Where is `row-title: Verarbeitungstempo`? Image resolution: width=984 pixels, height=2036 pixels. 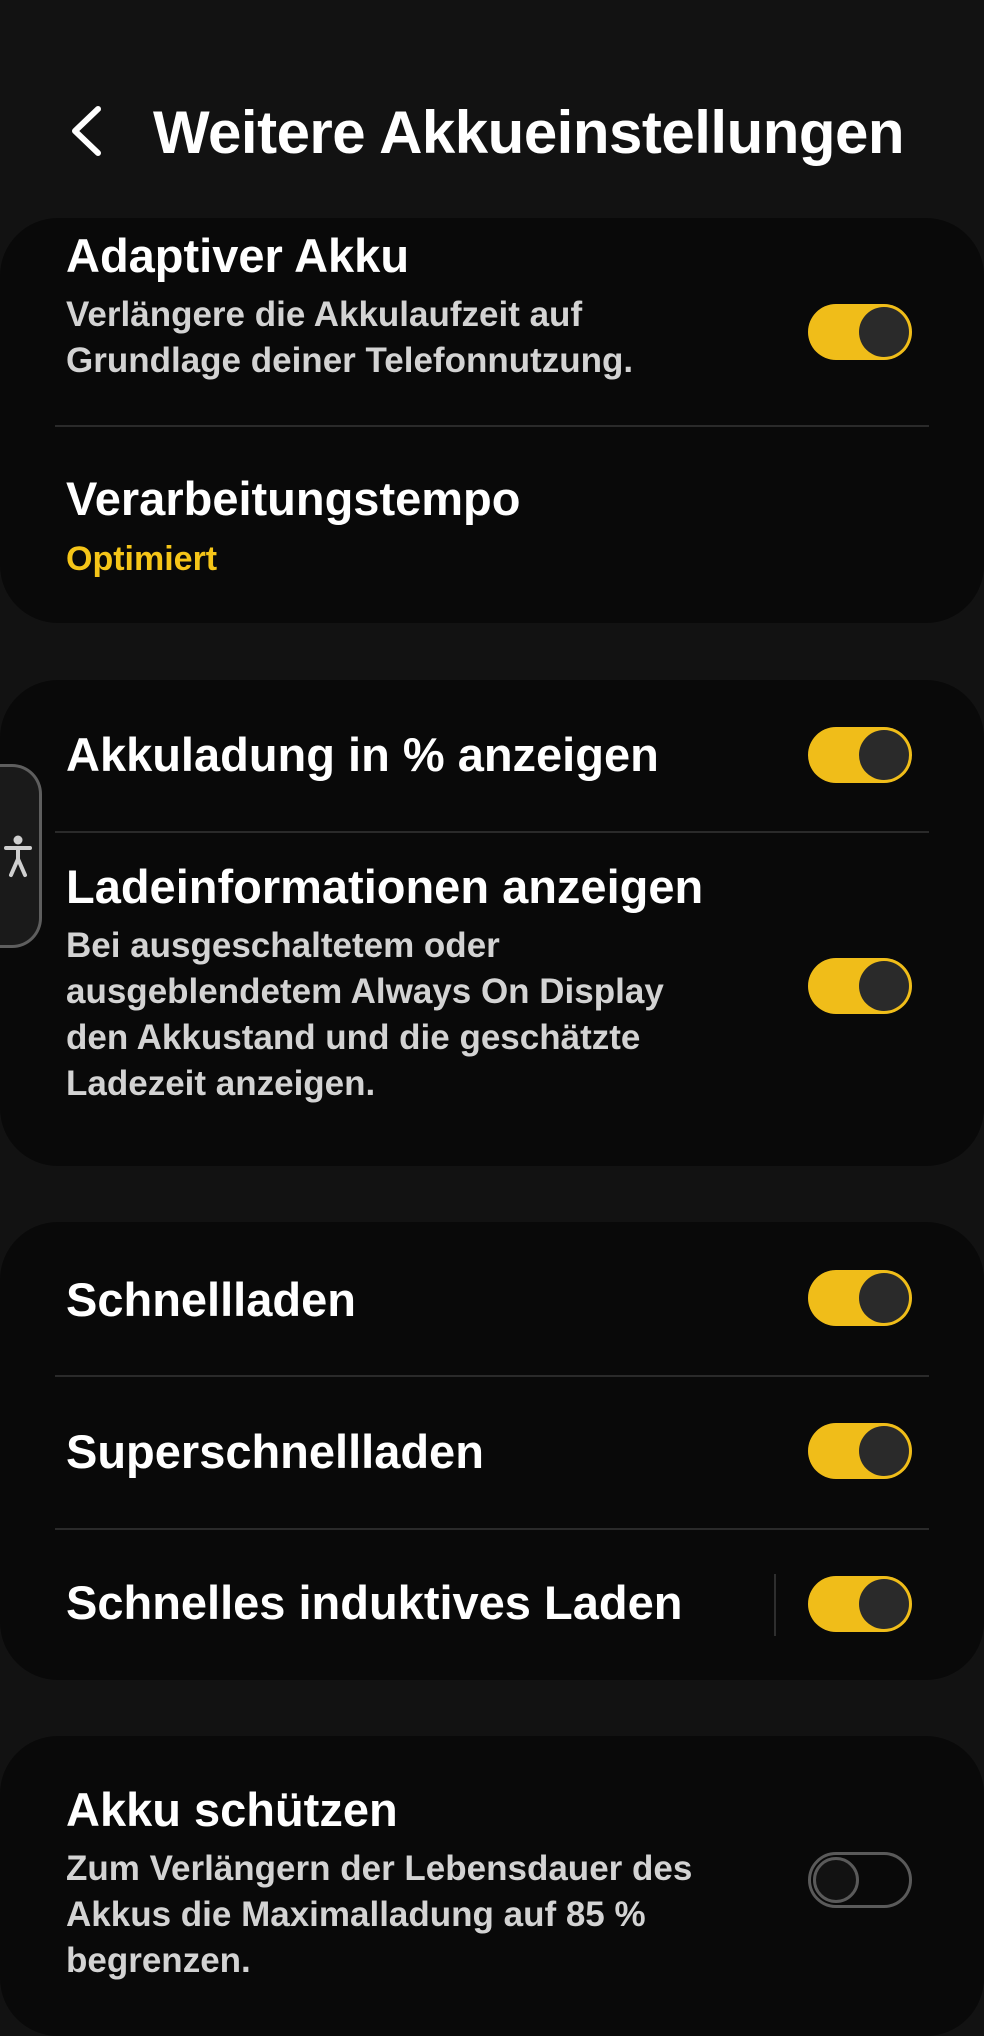 row-title: Verarbeitungstempo is located at coordinates (293, 498).